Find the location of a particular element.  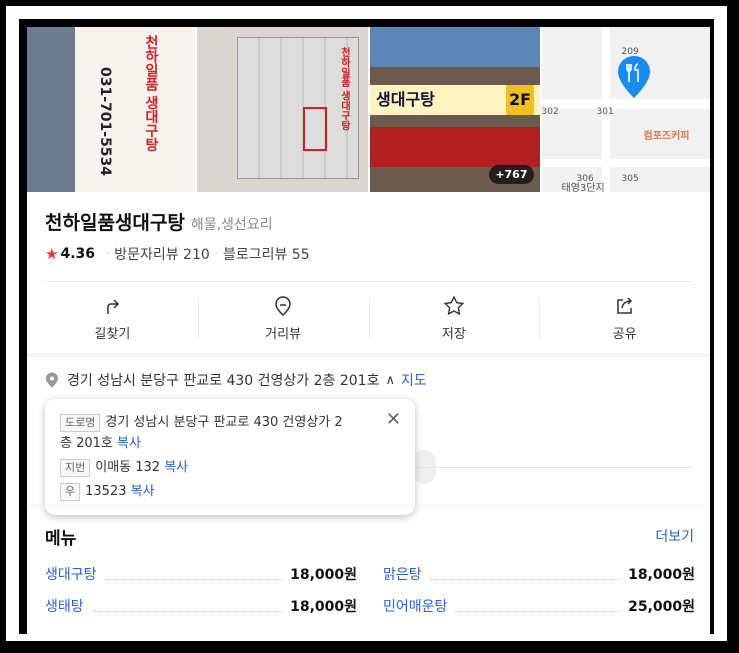

address-text: 경기 성남시 분당구 판교로 430 건영상가 2층 201호 is located at coordinates (223, 380).